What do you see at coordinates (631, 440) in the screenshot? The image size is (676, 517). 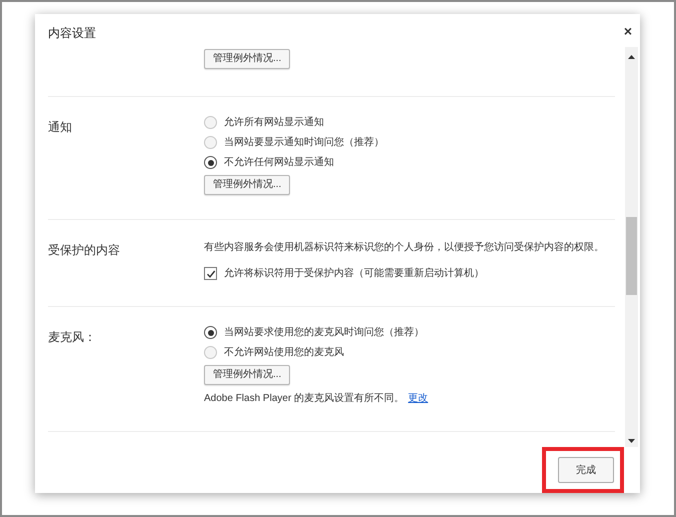 I see `scroll-down-icon` at bounding box center [631, 440].